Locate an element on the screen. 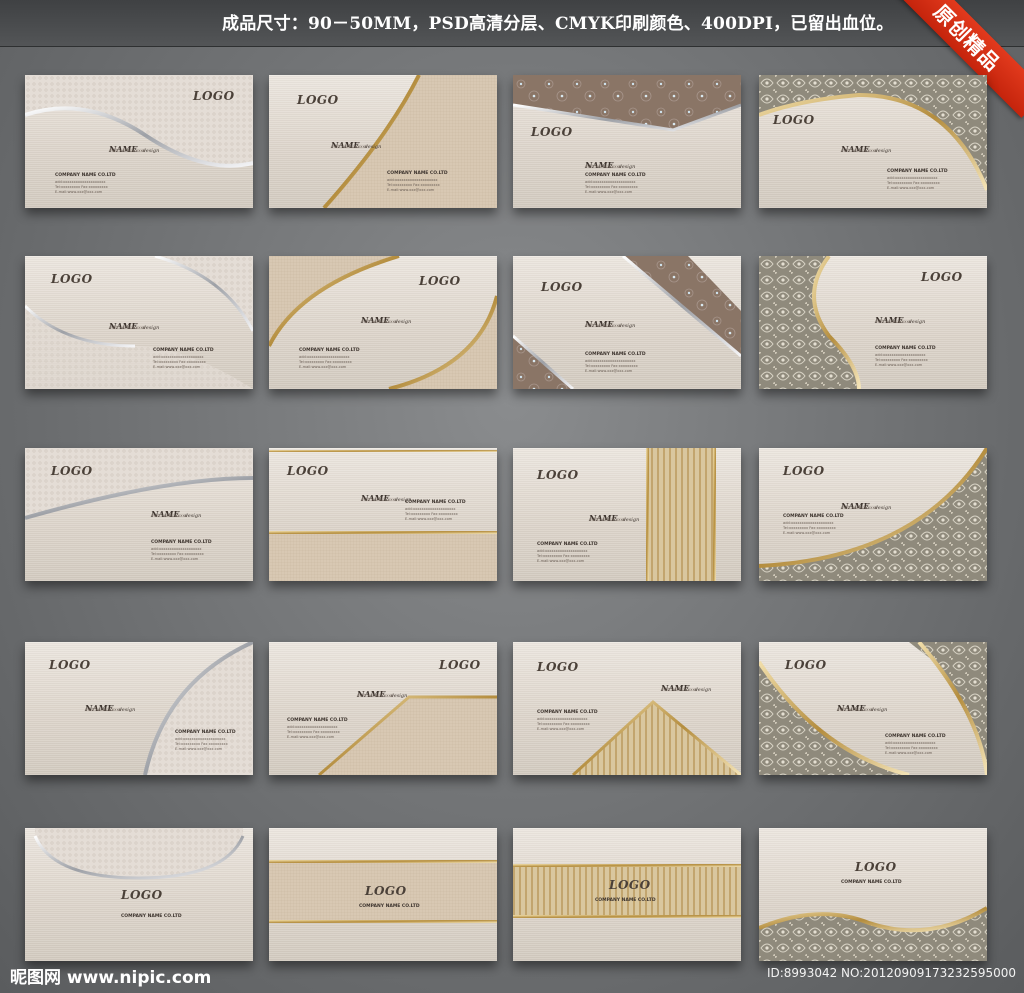 The height and width of the screenshot is (993, 1024). image-id: ID:8993042 NO:20120909173232595000 is located at coordinates (891, 973).